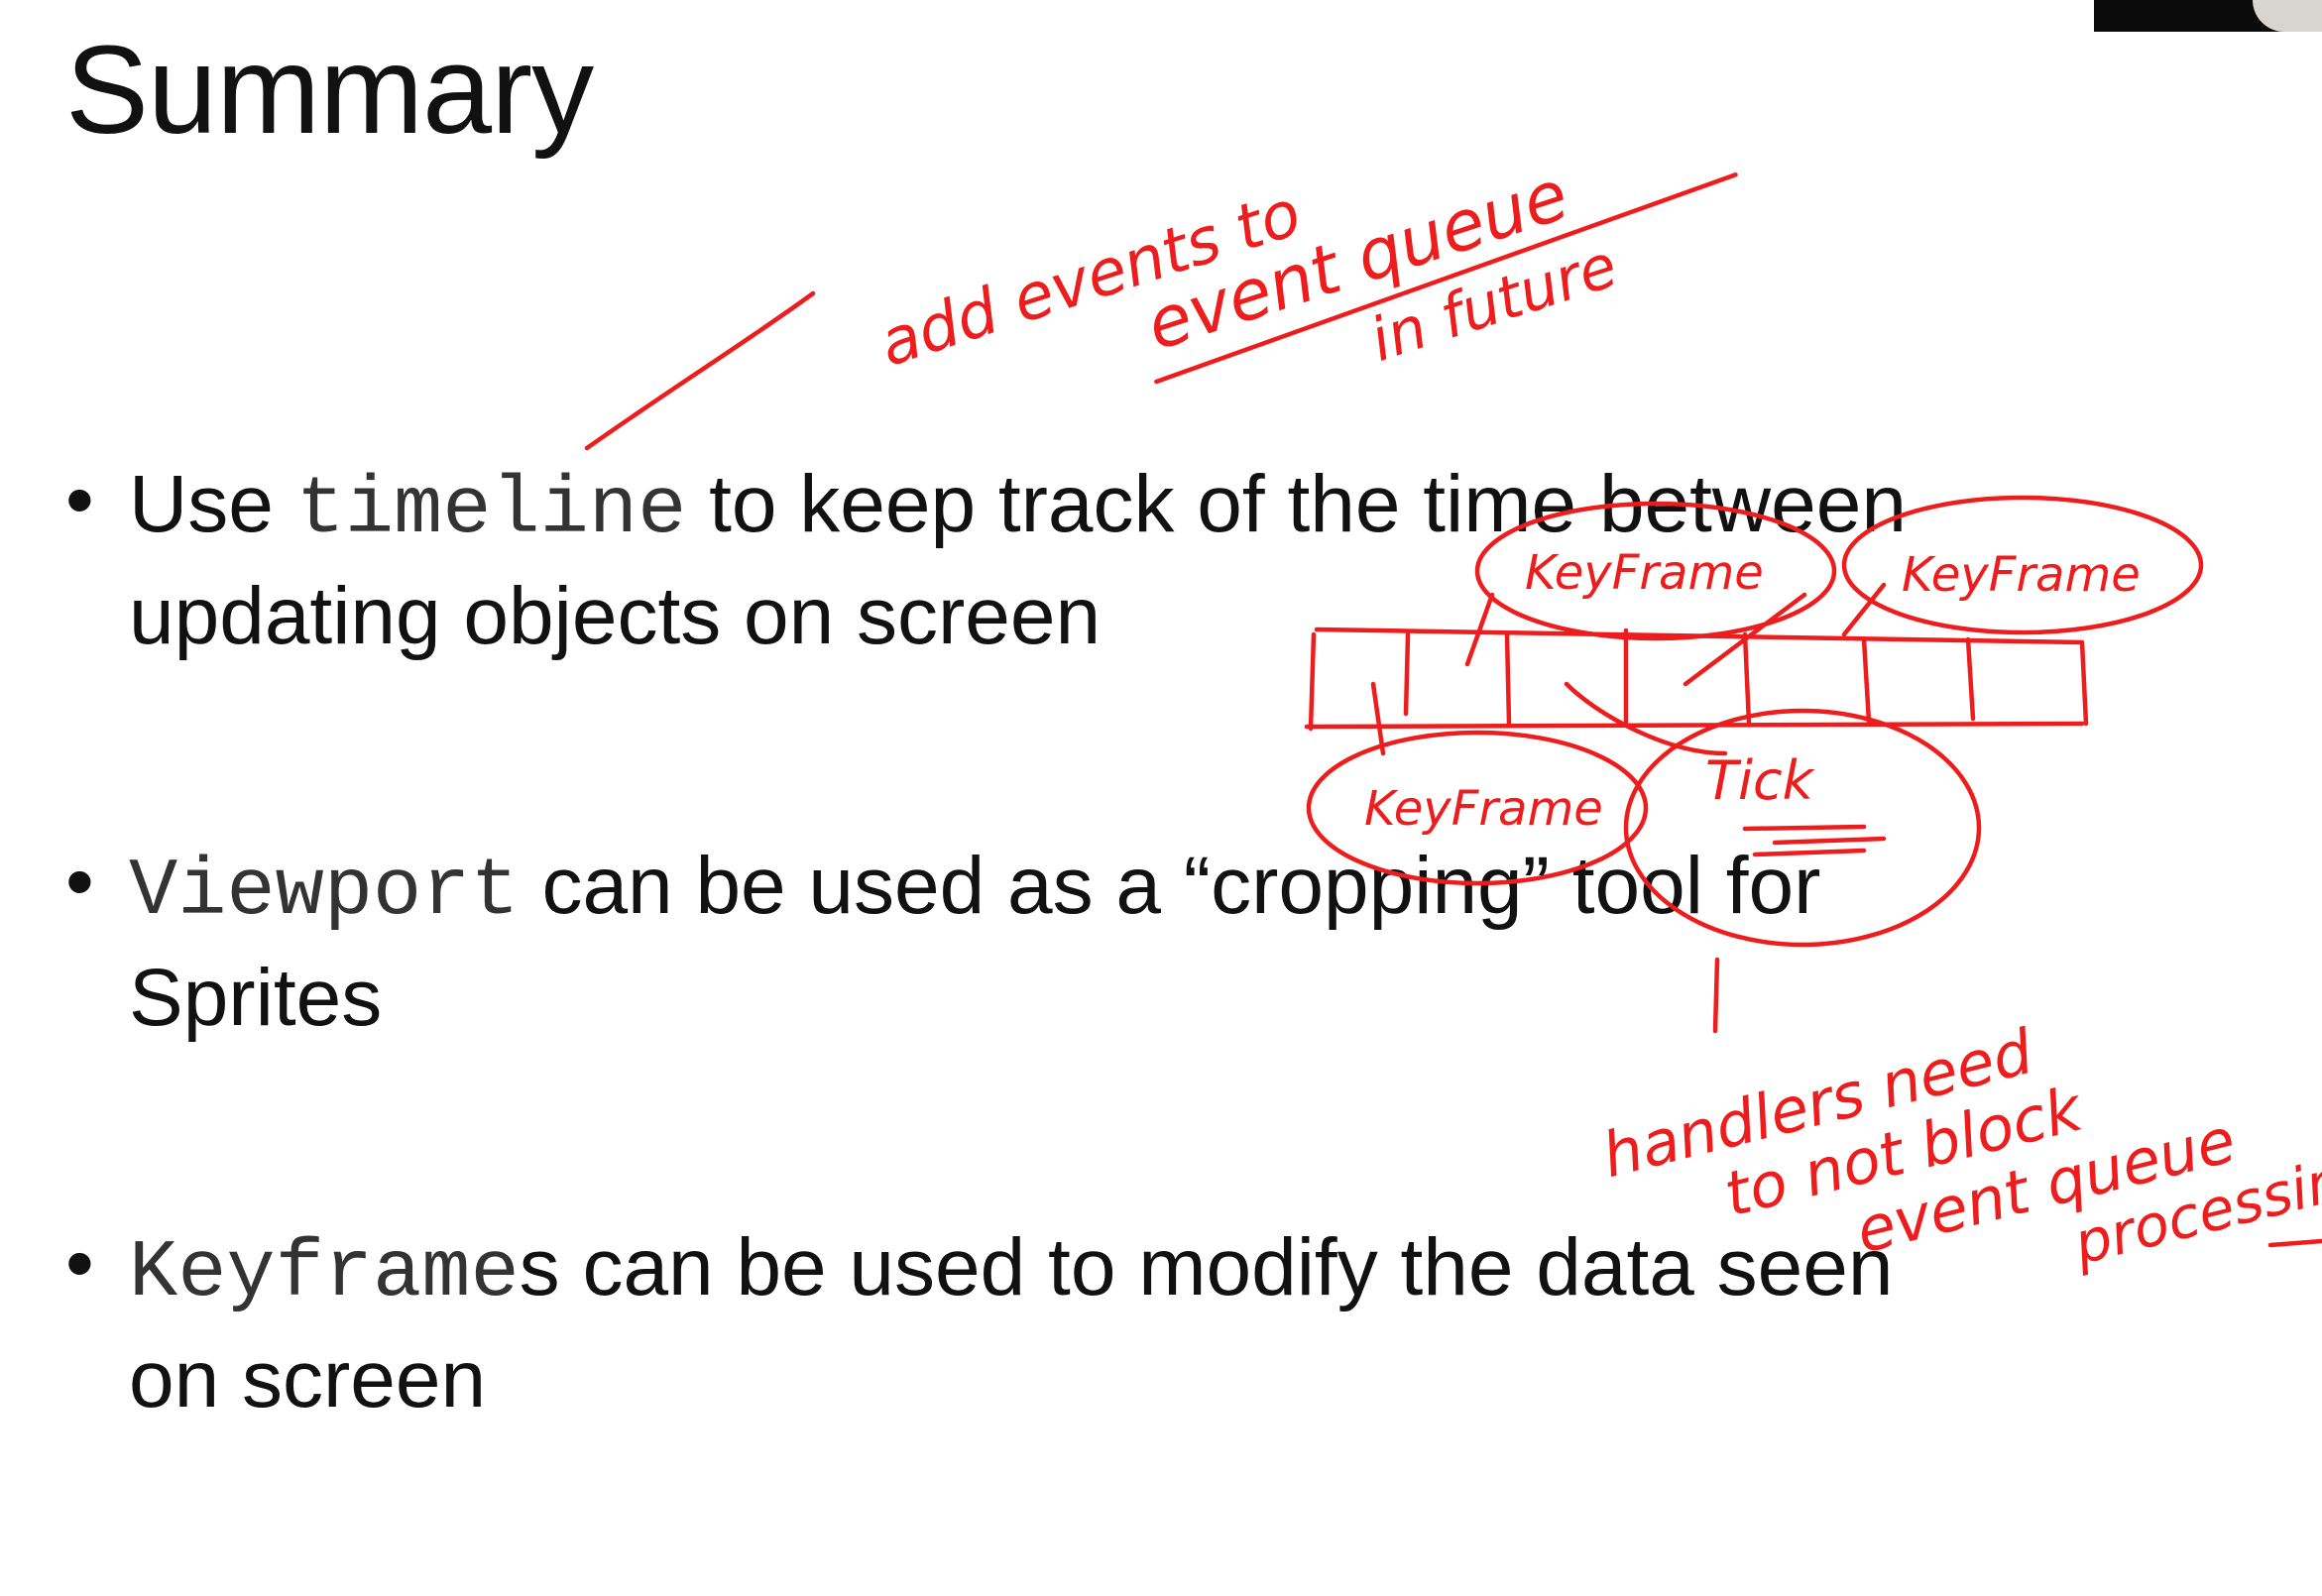 The width and height of the screenshot is (2322, 1596). I want to click on pointer-stroke, so click(700, 370).